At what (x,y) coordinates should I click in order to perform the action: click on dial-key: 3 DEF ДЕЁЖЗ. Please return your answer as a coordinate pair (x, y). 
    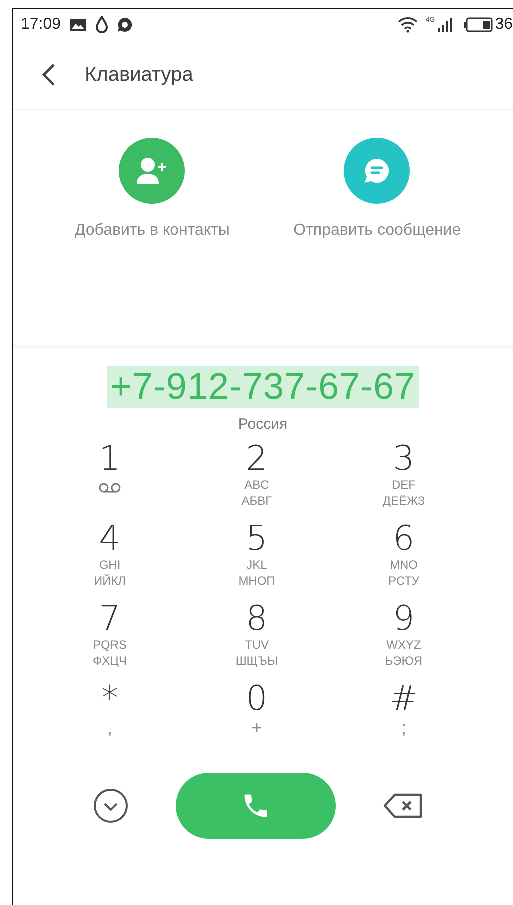
    Looking at the image, I should click on (404, 481).